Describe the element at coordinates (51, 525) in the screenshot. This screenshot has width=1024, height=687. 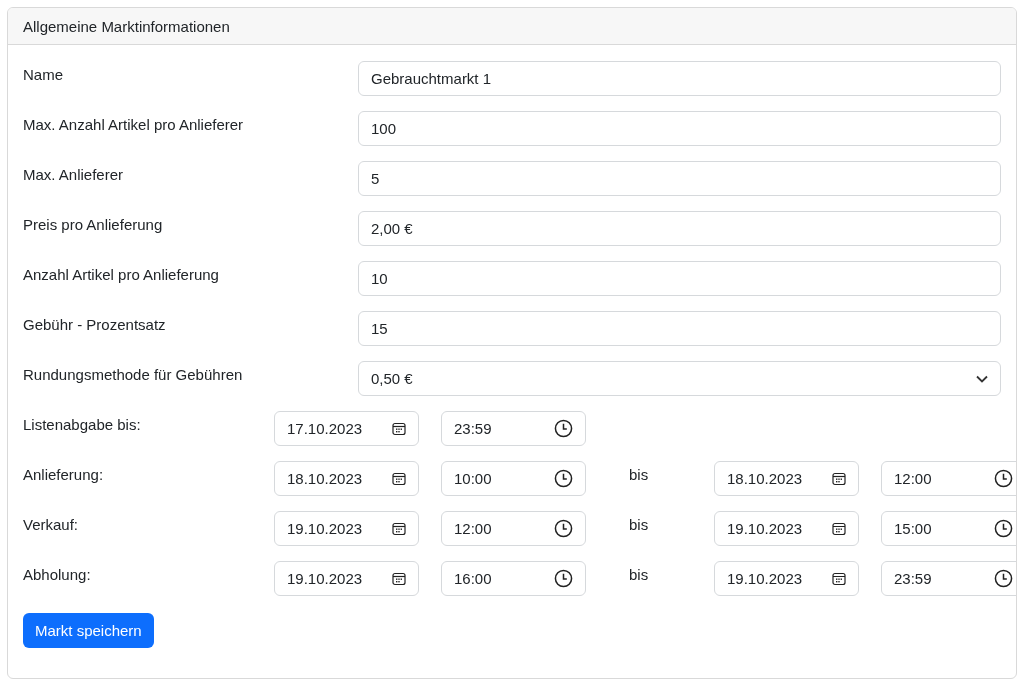
I see `field-label: Verkauf:` at that location.